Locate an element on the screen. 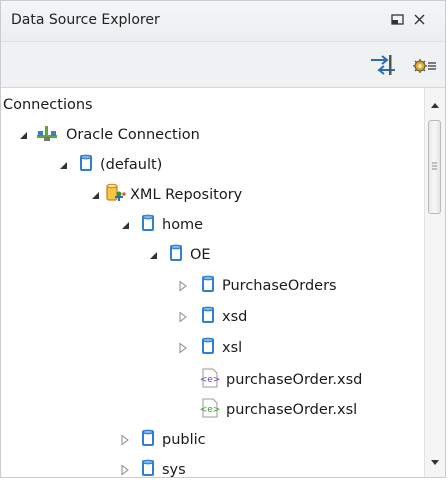  tree-item-label: (default) is located at coordinates (131, 165).